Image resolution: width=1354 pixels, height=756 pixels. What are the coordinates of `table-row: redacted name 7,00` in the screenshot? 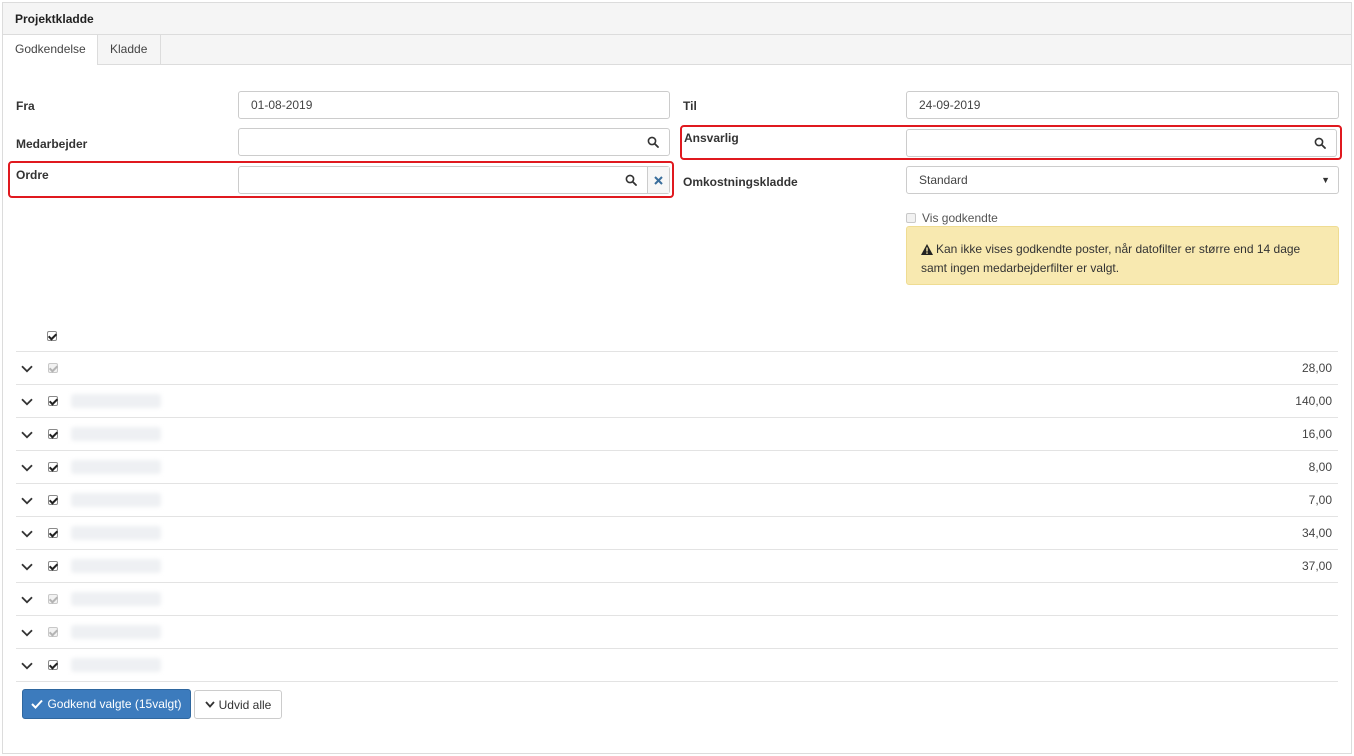 It's located at (677, 499).